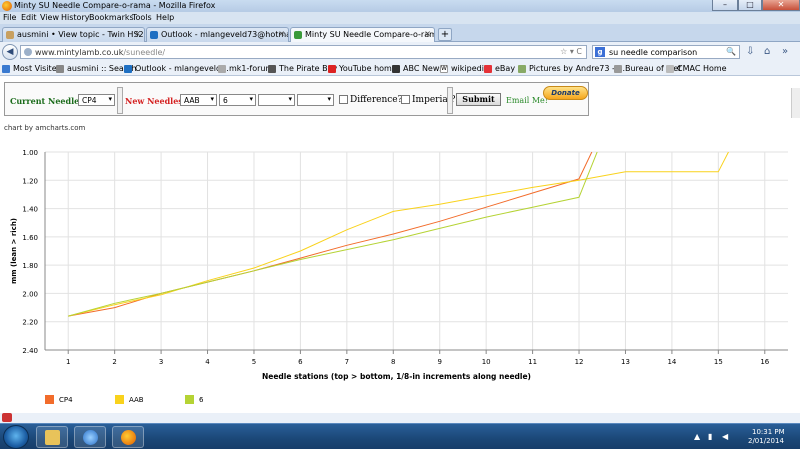 The image size is (800, 449). What do you see at coordinates (46, 101) in the screenshot?
I see `current-needle-label: Current Needle:` at bounding box center [46, 101].